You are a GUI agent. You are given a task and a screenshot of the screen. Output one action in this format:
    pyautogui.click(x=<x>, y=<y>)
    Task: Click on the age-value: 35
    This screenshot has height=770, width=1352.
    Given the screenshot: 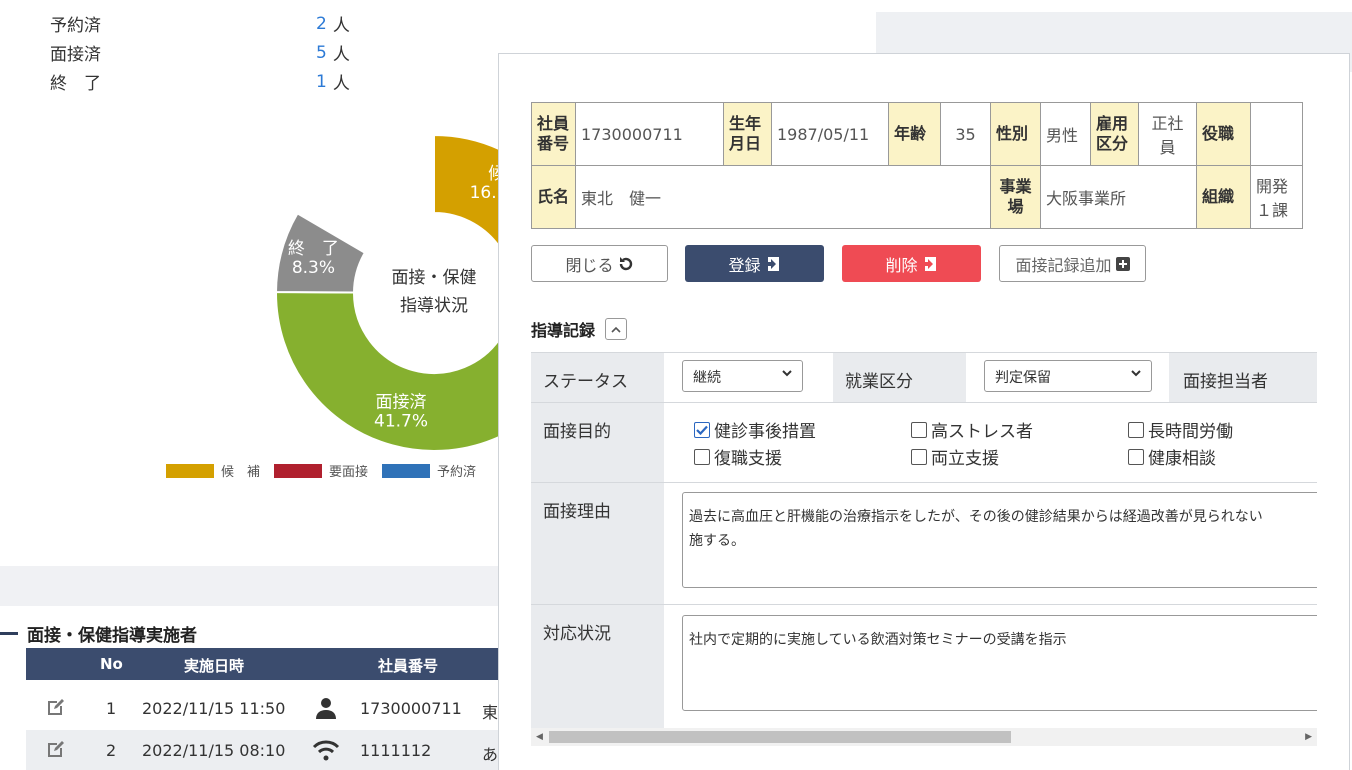 What is the action you would take?
    pyautogui.click(x=965, y=134)
    